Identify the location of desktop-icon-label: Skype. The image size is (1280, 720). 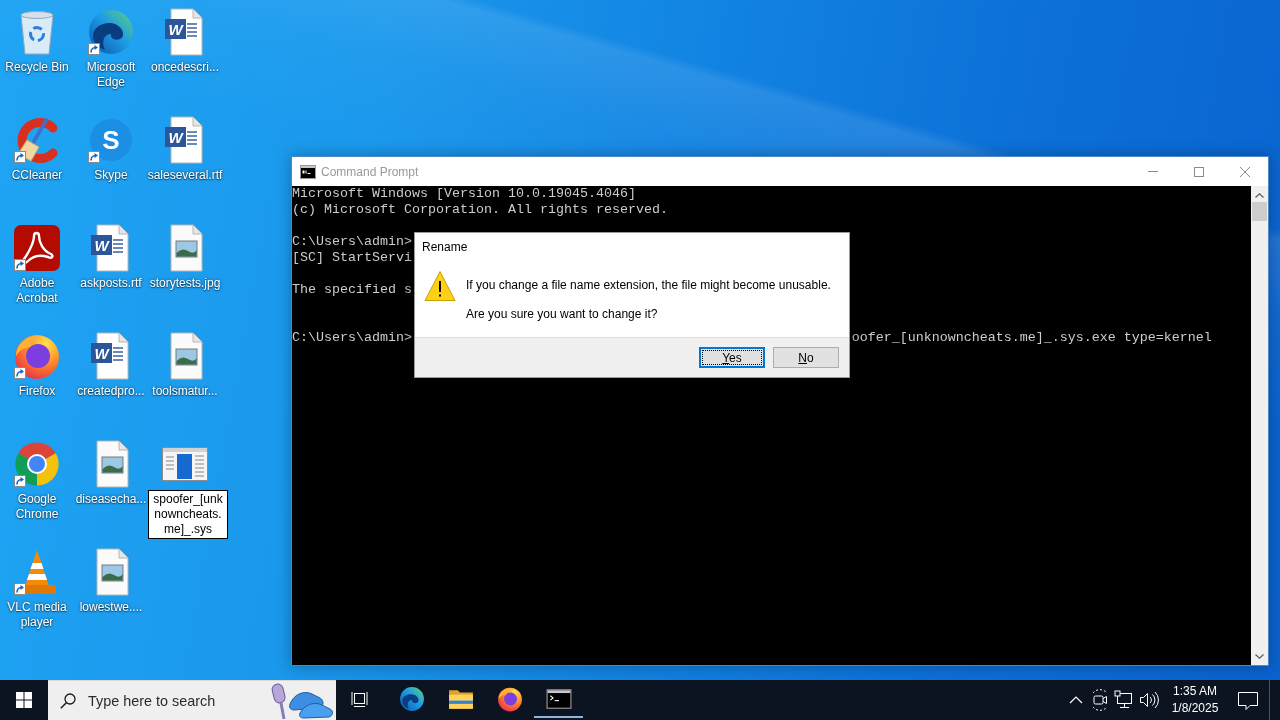
(111, 175).